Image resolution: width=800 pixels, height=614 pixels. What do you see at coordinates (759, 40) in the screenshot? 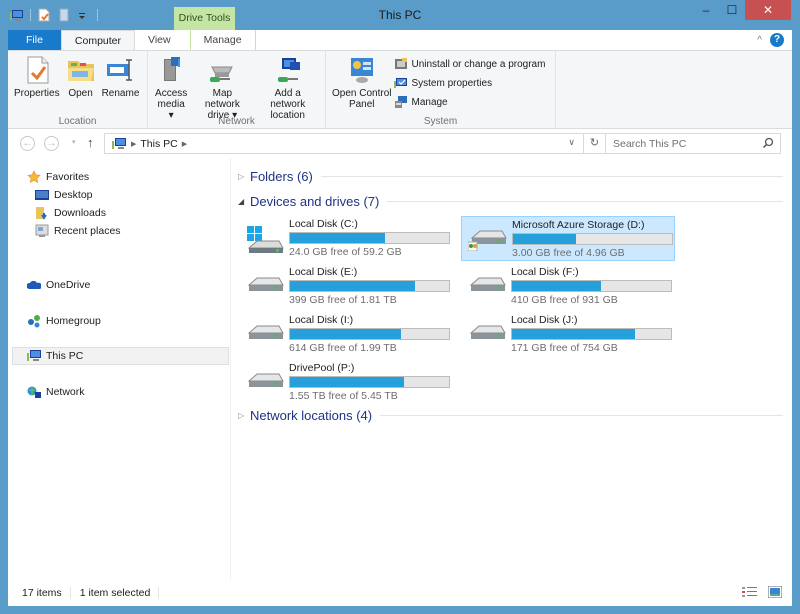
I see `collapse-ribbon-icon: ^` at bounding box center [759, 40].